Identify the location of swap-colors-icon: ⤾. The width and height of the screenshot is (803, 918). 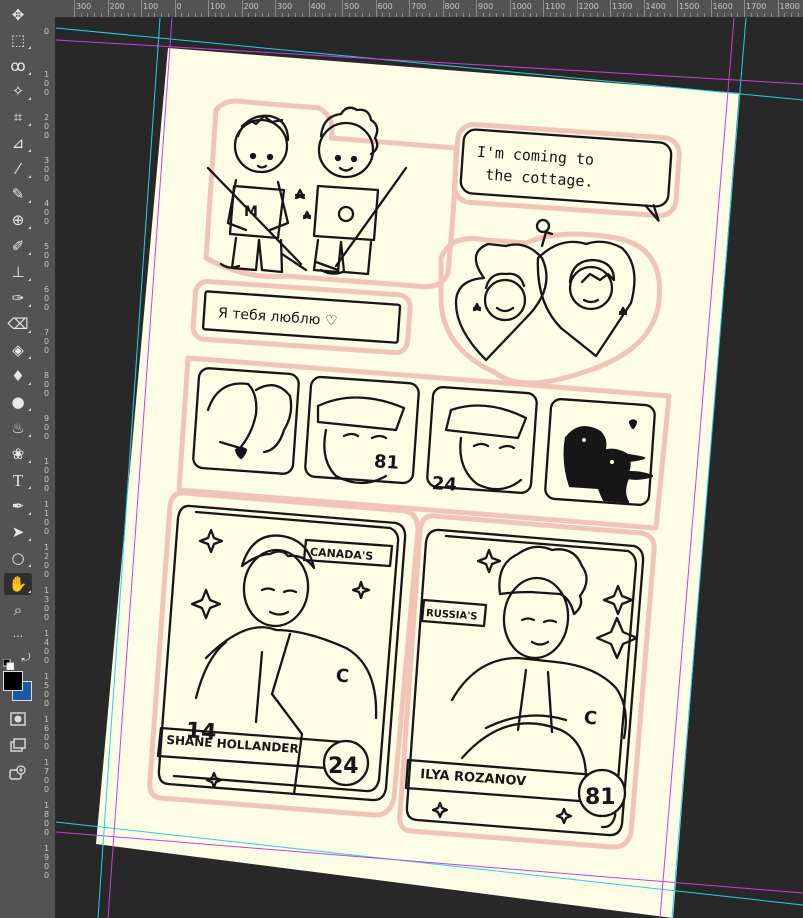
(26, 657).